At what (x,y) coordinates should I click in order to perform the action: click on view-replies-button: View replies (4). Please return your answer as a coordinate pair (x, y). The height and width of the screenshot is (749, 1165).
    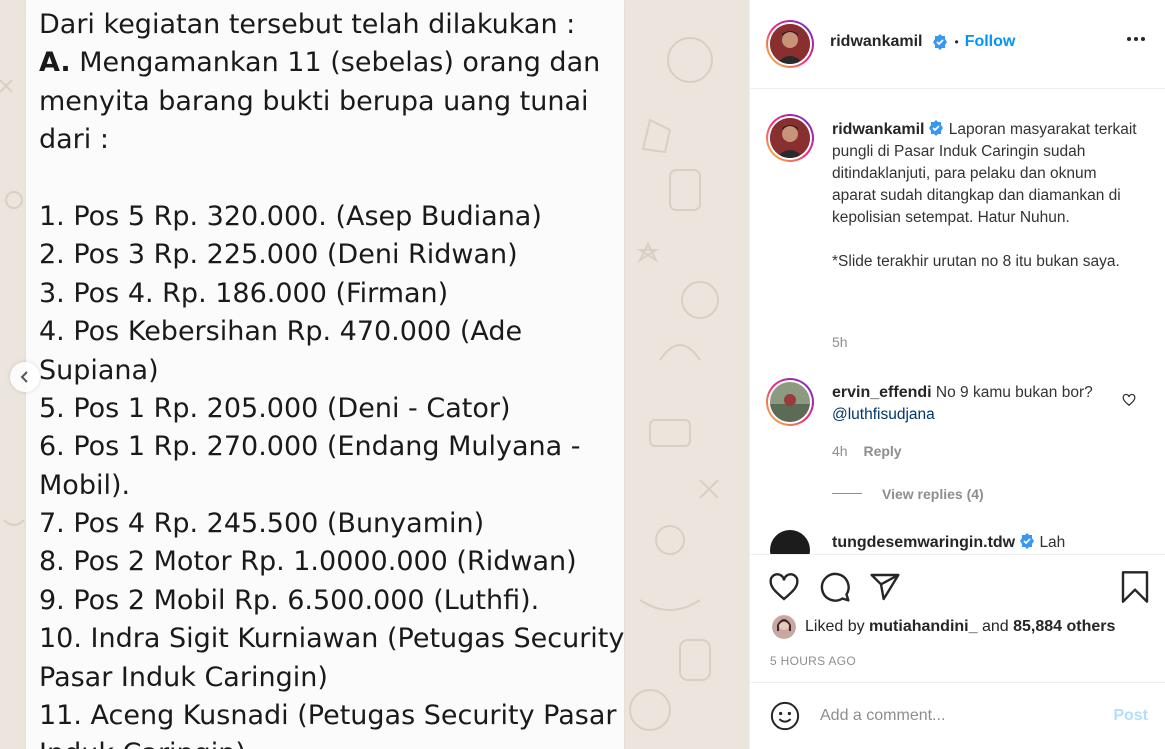
    Looking at the image, I should click on (933, 494).